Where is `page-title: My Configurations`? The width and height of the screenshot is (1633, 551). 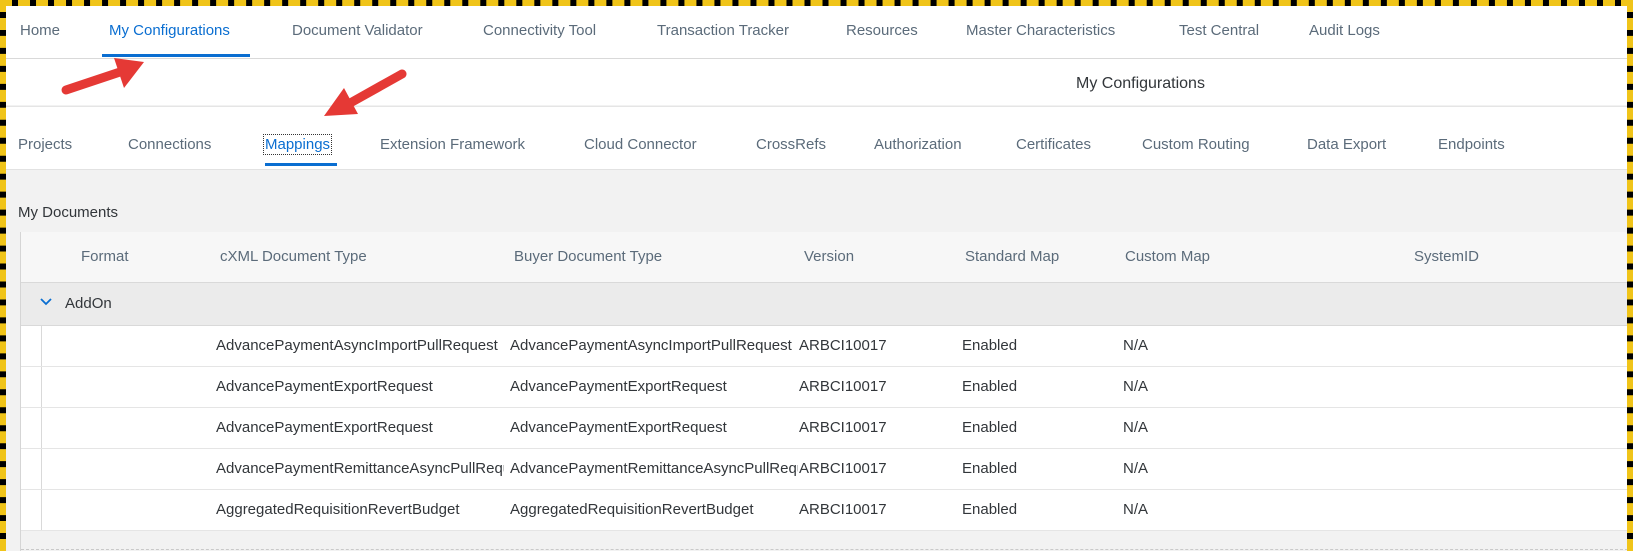 page-title: My Configurations is located at coordinates (1140, 83).